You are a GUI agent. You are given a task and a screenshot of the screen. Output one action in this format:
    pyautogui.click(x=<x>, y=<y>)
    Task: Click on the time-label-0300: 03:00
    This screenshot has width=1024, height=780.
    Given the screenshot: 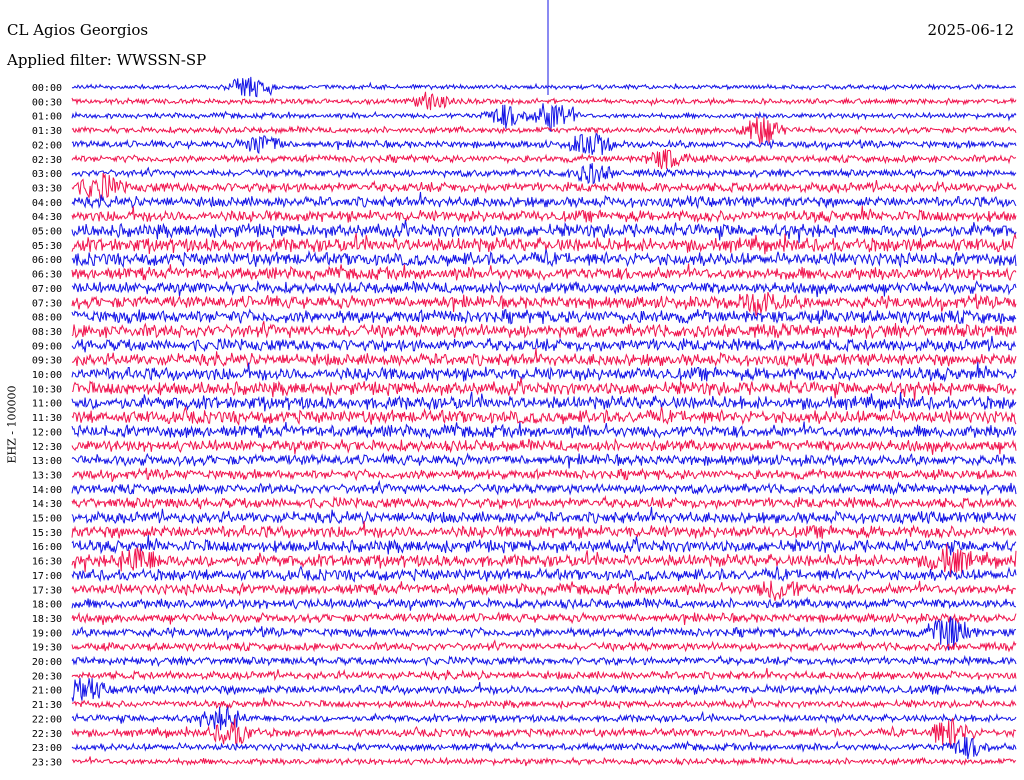 What is the action you would take?
    pyautogui.click(x=47, y=174)
    